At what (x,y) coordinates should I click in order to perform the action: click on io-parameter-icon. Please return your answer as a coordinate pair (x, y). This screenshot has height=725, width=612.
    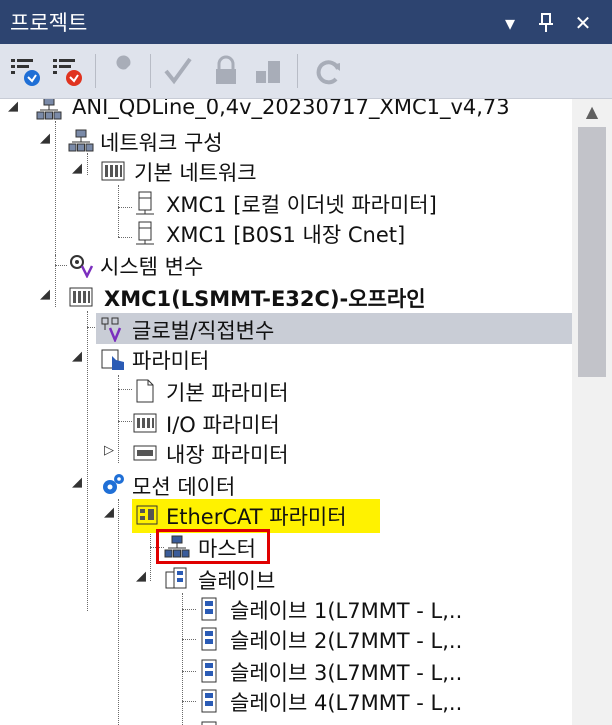
    Looking at the image, I should click on (145, 423).